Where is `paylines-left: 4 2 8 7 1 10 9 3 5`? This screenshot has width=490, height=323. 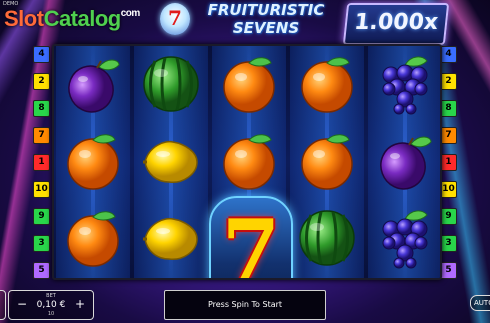
paylines-left: 4 2 8 7 1 10 9 3 5 is located at coordinates (42, 167).